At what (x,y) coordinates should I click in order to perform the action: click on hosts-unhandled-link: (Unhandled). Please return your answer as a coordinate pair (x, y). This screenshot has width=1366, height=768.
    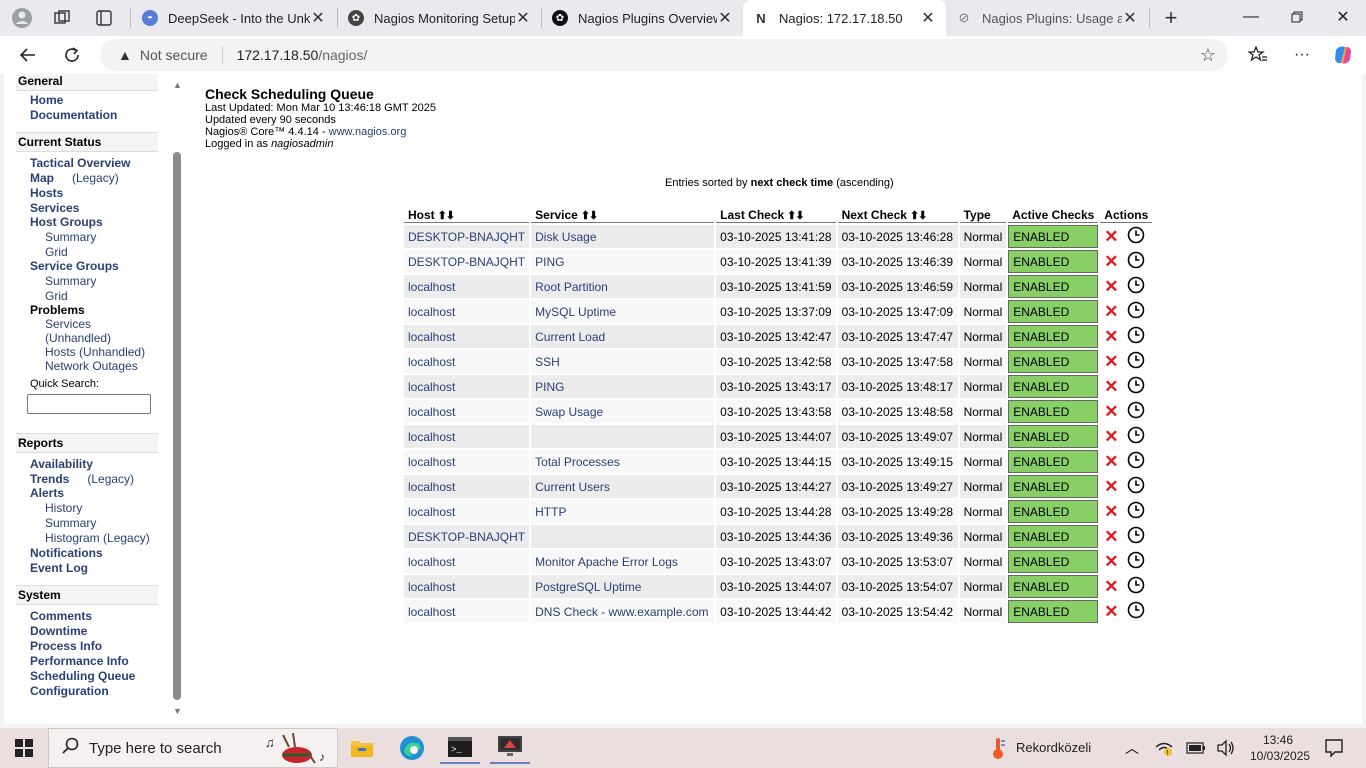
    Looking at the image, I should click on (112, 352).